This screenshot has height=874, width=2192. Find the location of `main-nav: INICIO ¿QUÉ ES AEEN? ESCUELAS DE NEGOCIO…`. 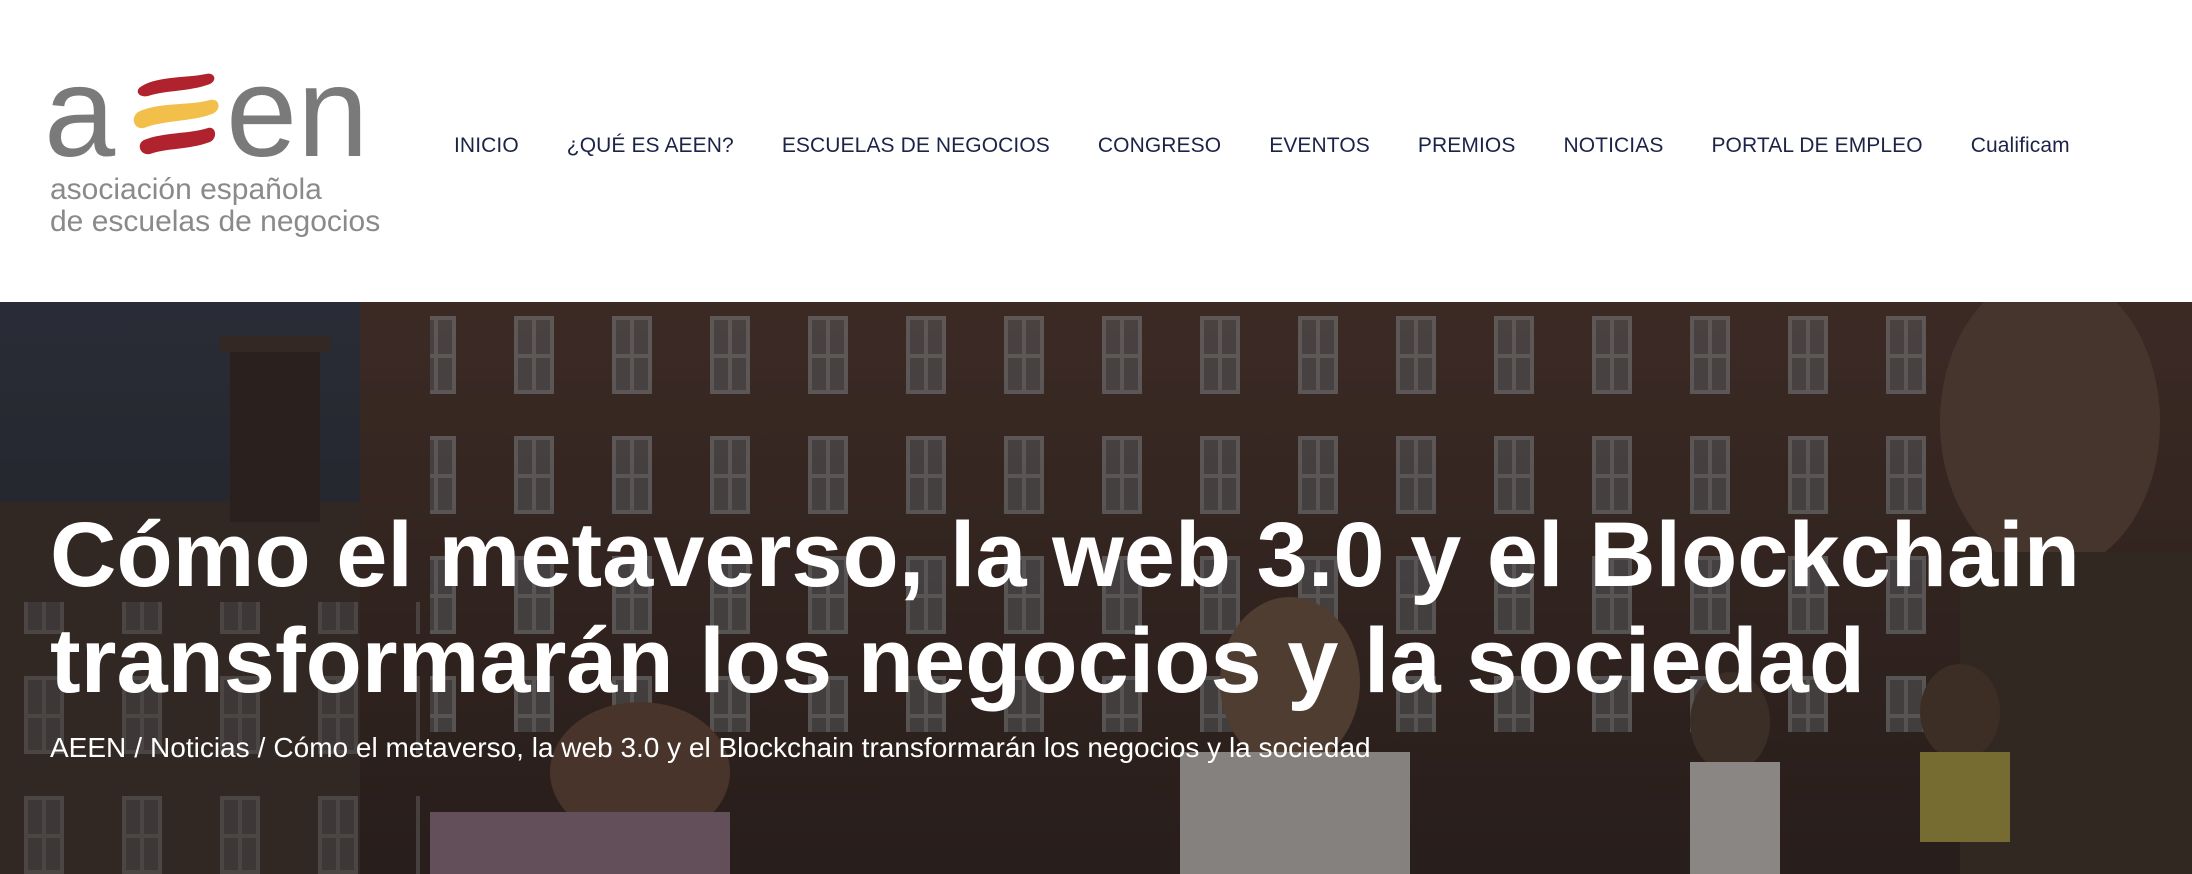

main-nav: INICIO ¿QUÉ ES AEEN? ESCUELAS DE NEGOCIO… is located at coordinates (1262, 146).